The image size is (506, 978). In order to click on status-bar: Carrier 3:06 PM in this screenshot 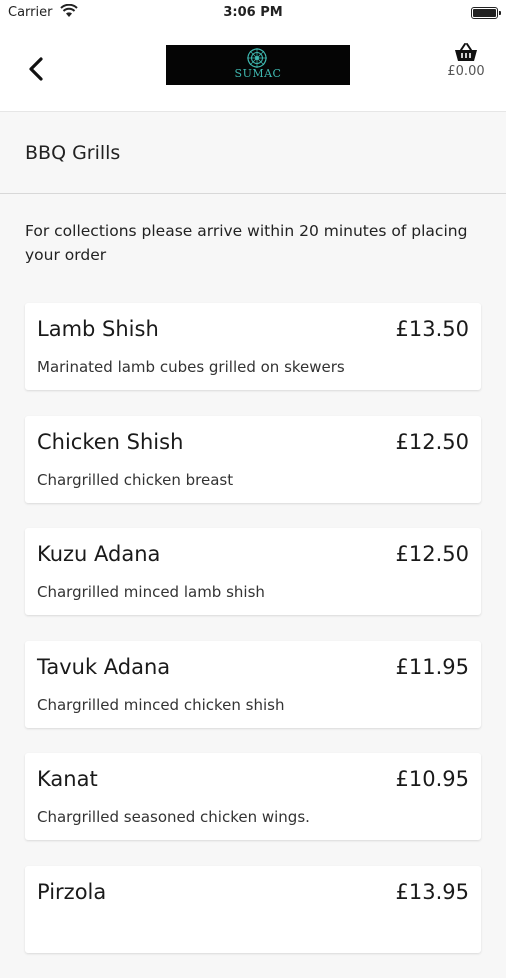, I will do `click(253, 13)`.